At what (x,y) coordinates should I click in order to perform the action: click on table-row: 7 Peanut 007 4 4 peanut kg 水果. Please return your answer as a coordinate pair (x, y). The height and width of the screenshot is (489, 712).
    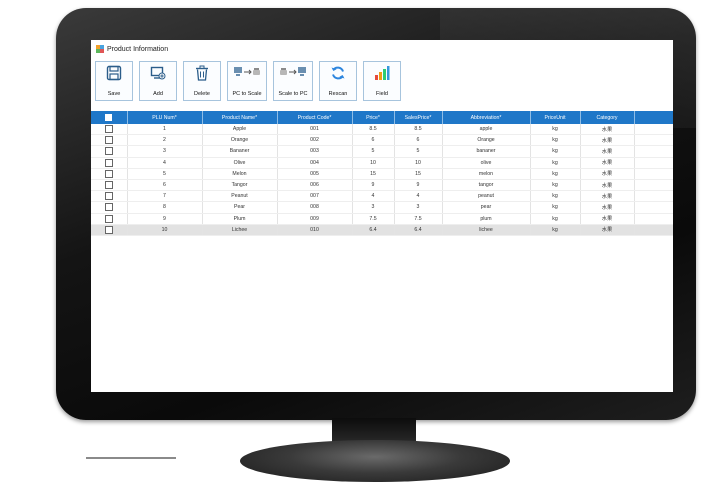
    Looking at the image, I should click on (382, 196).